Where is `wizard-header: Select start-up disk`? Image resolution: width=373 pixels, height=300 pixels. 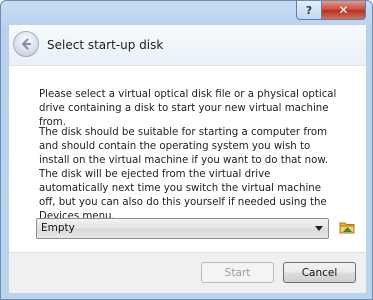
wizard-header: Select start-up disk is located at coordinates (187, 45).